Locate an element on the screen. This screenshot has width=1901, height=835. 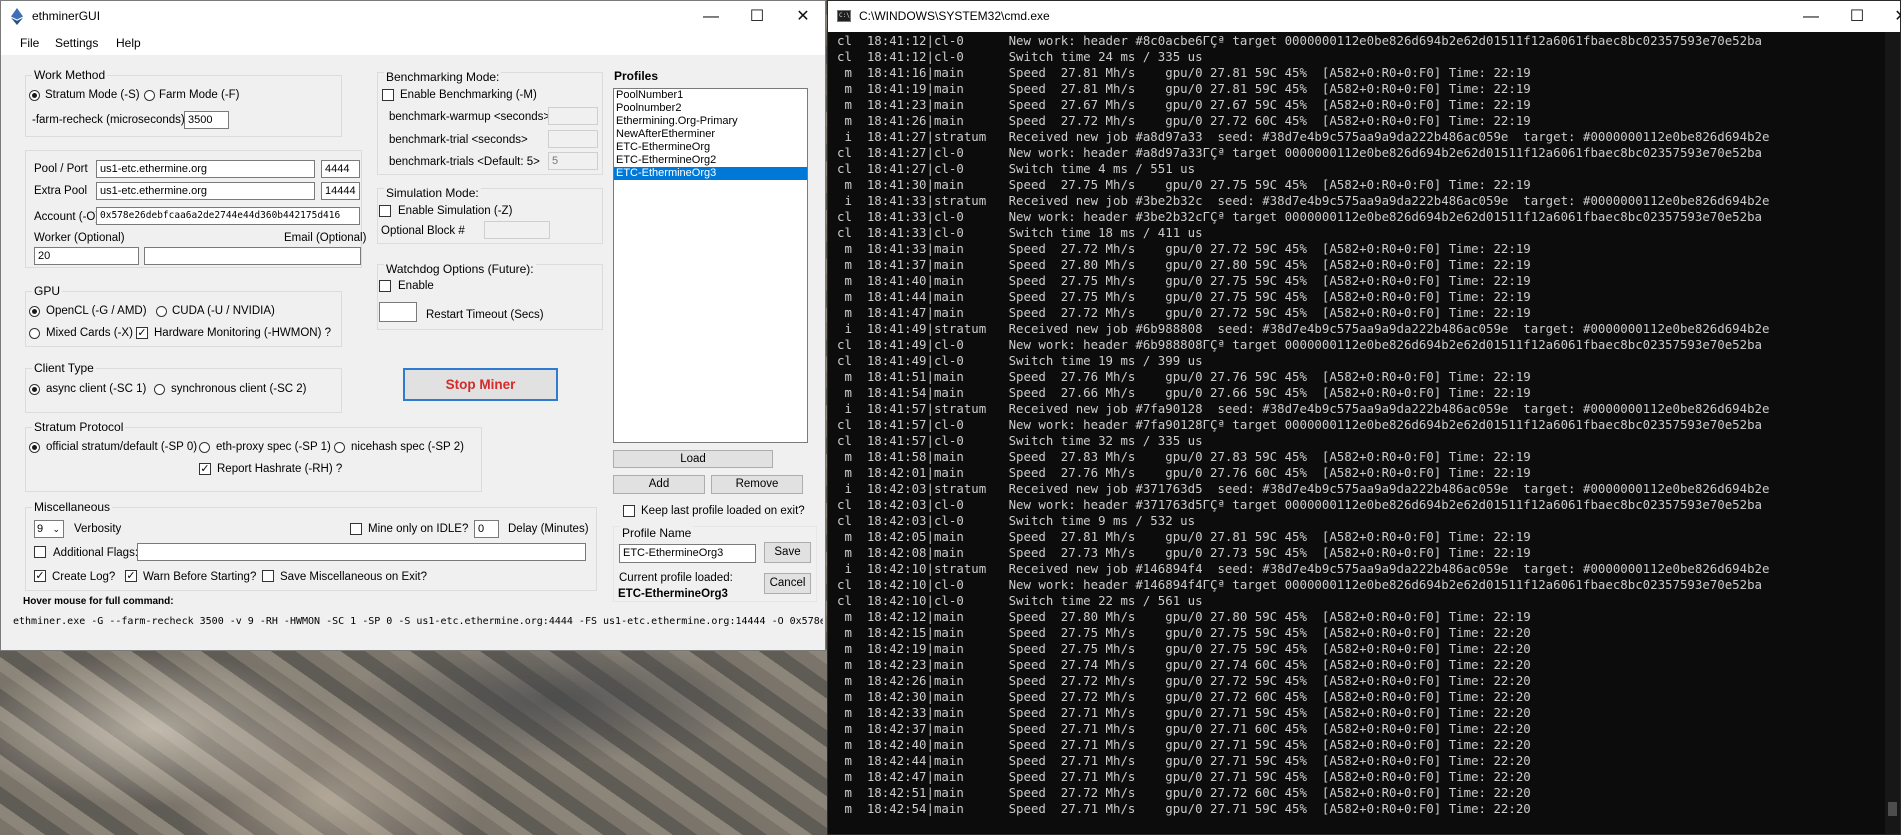
sync-client-radio is located at coordinates (159, 389).